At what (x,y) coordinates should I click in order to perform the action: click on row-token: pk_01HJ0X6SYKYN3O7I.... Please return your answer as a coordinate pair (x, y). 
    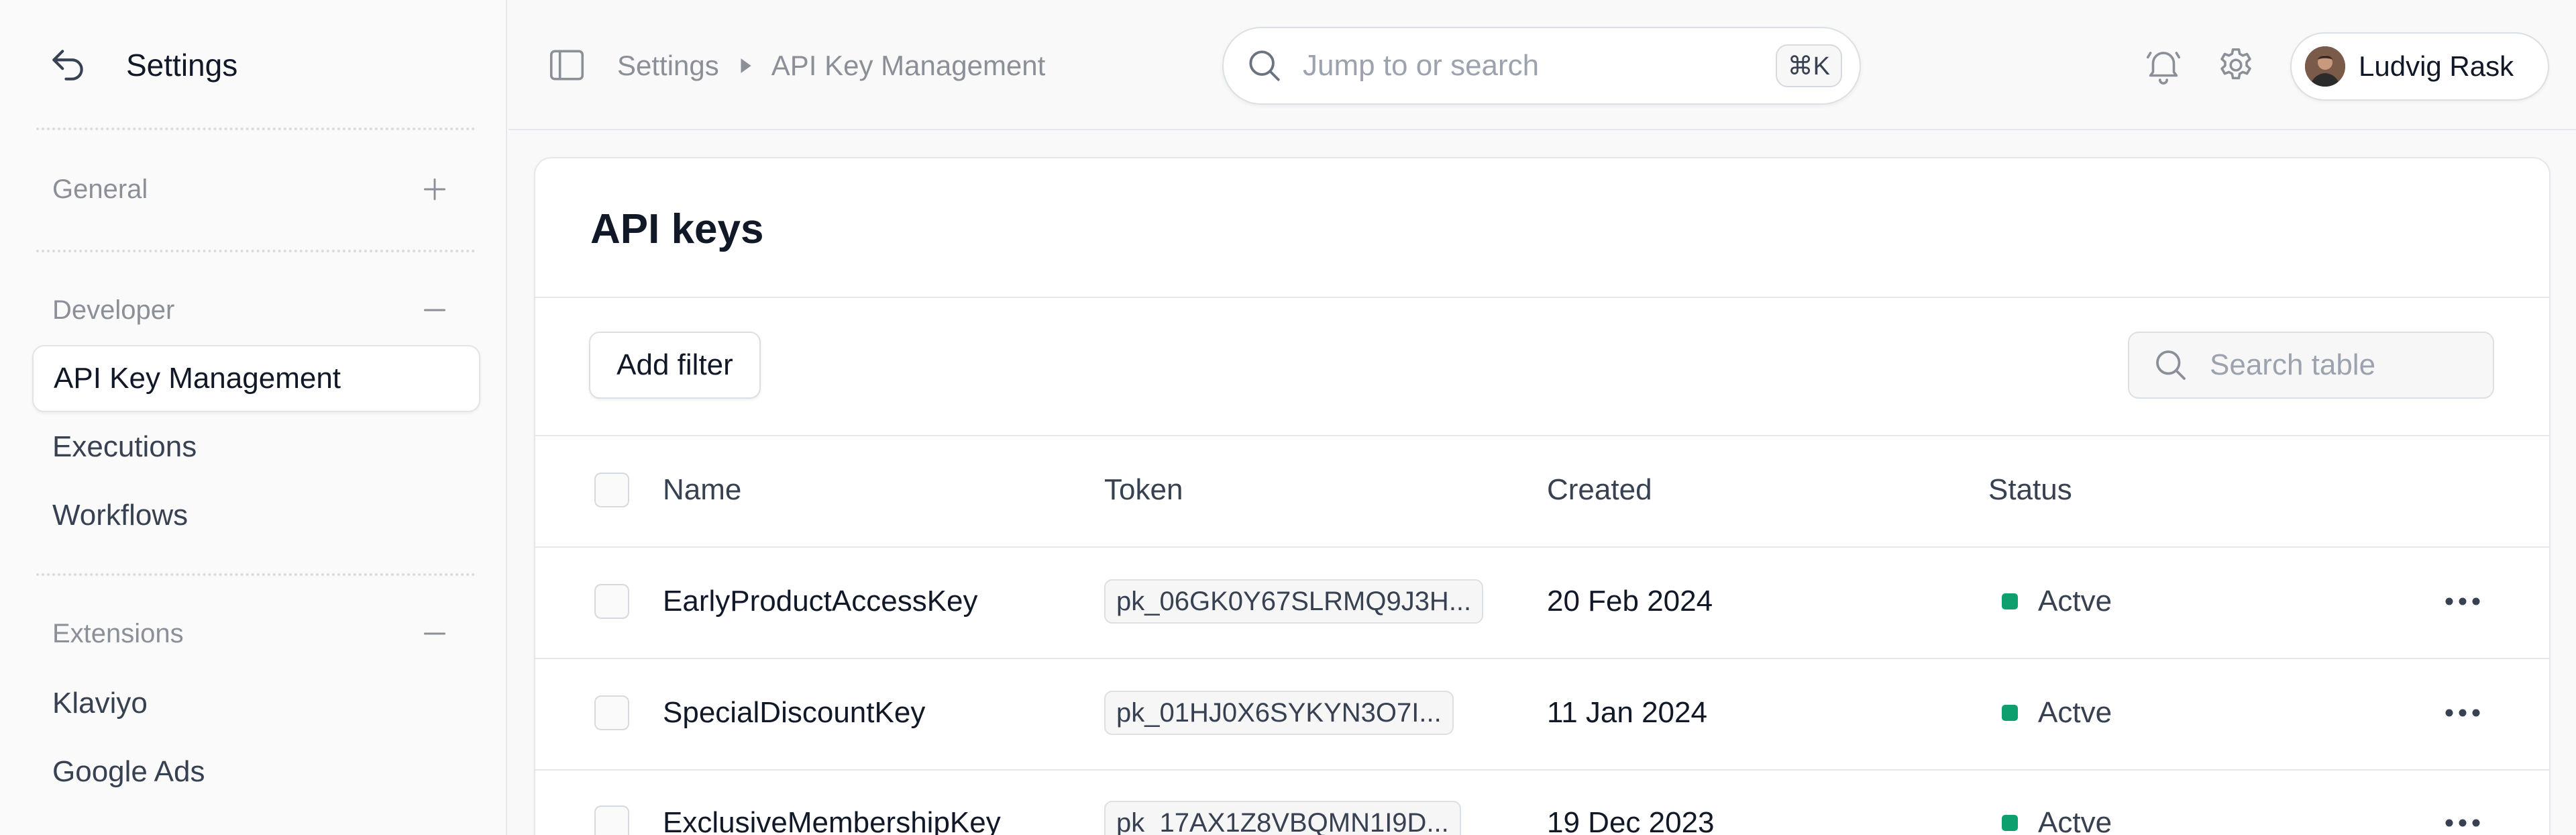
    Looking at the image, I should click on (1279, 713).